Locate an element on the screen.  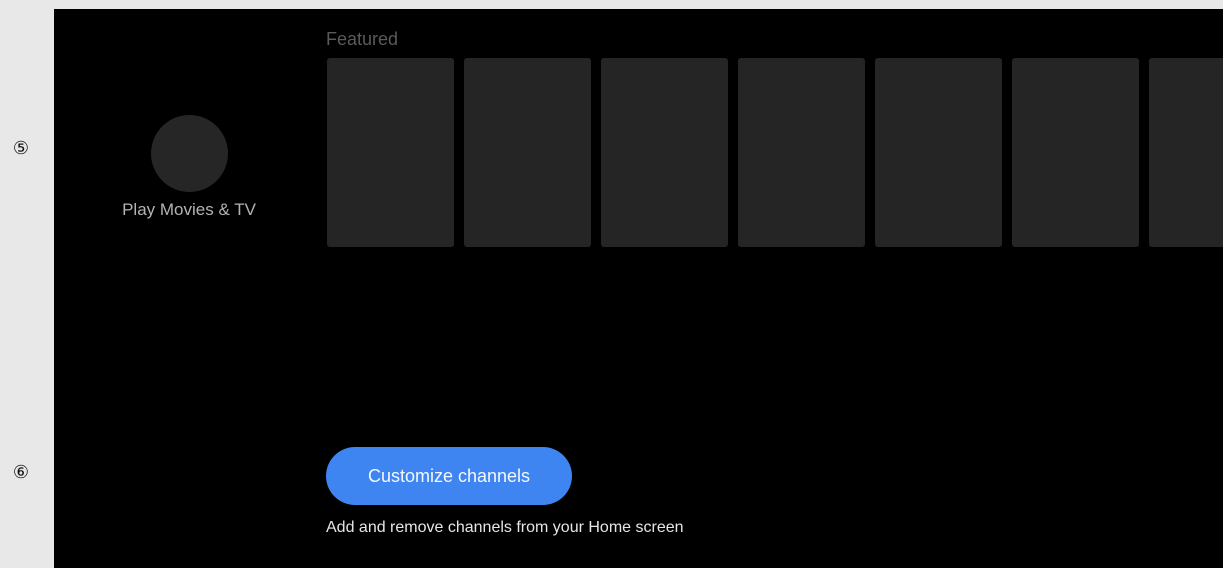
app-channel-play-movies: Play Movies & TV is located at coordinates (189, 167).